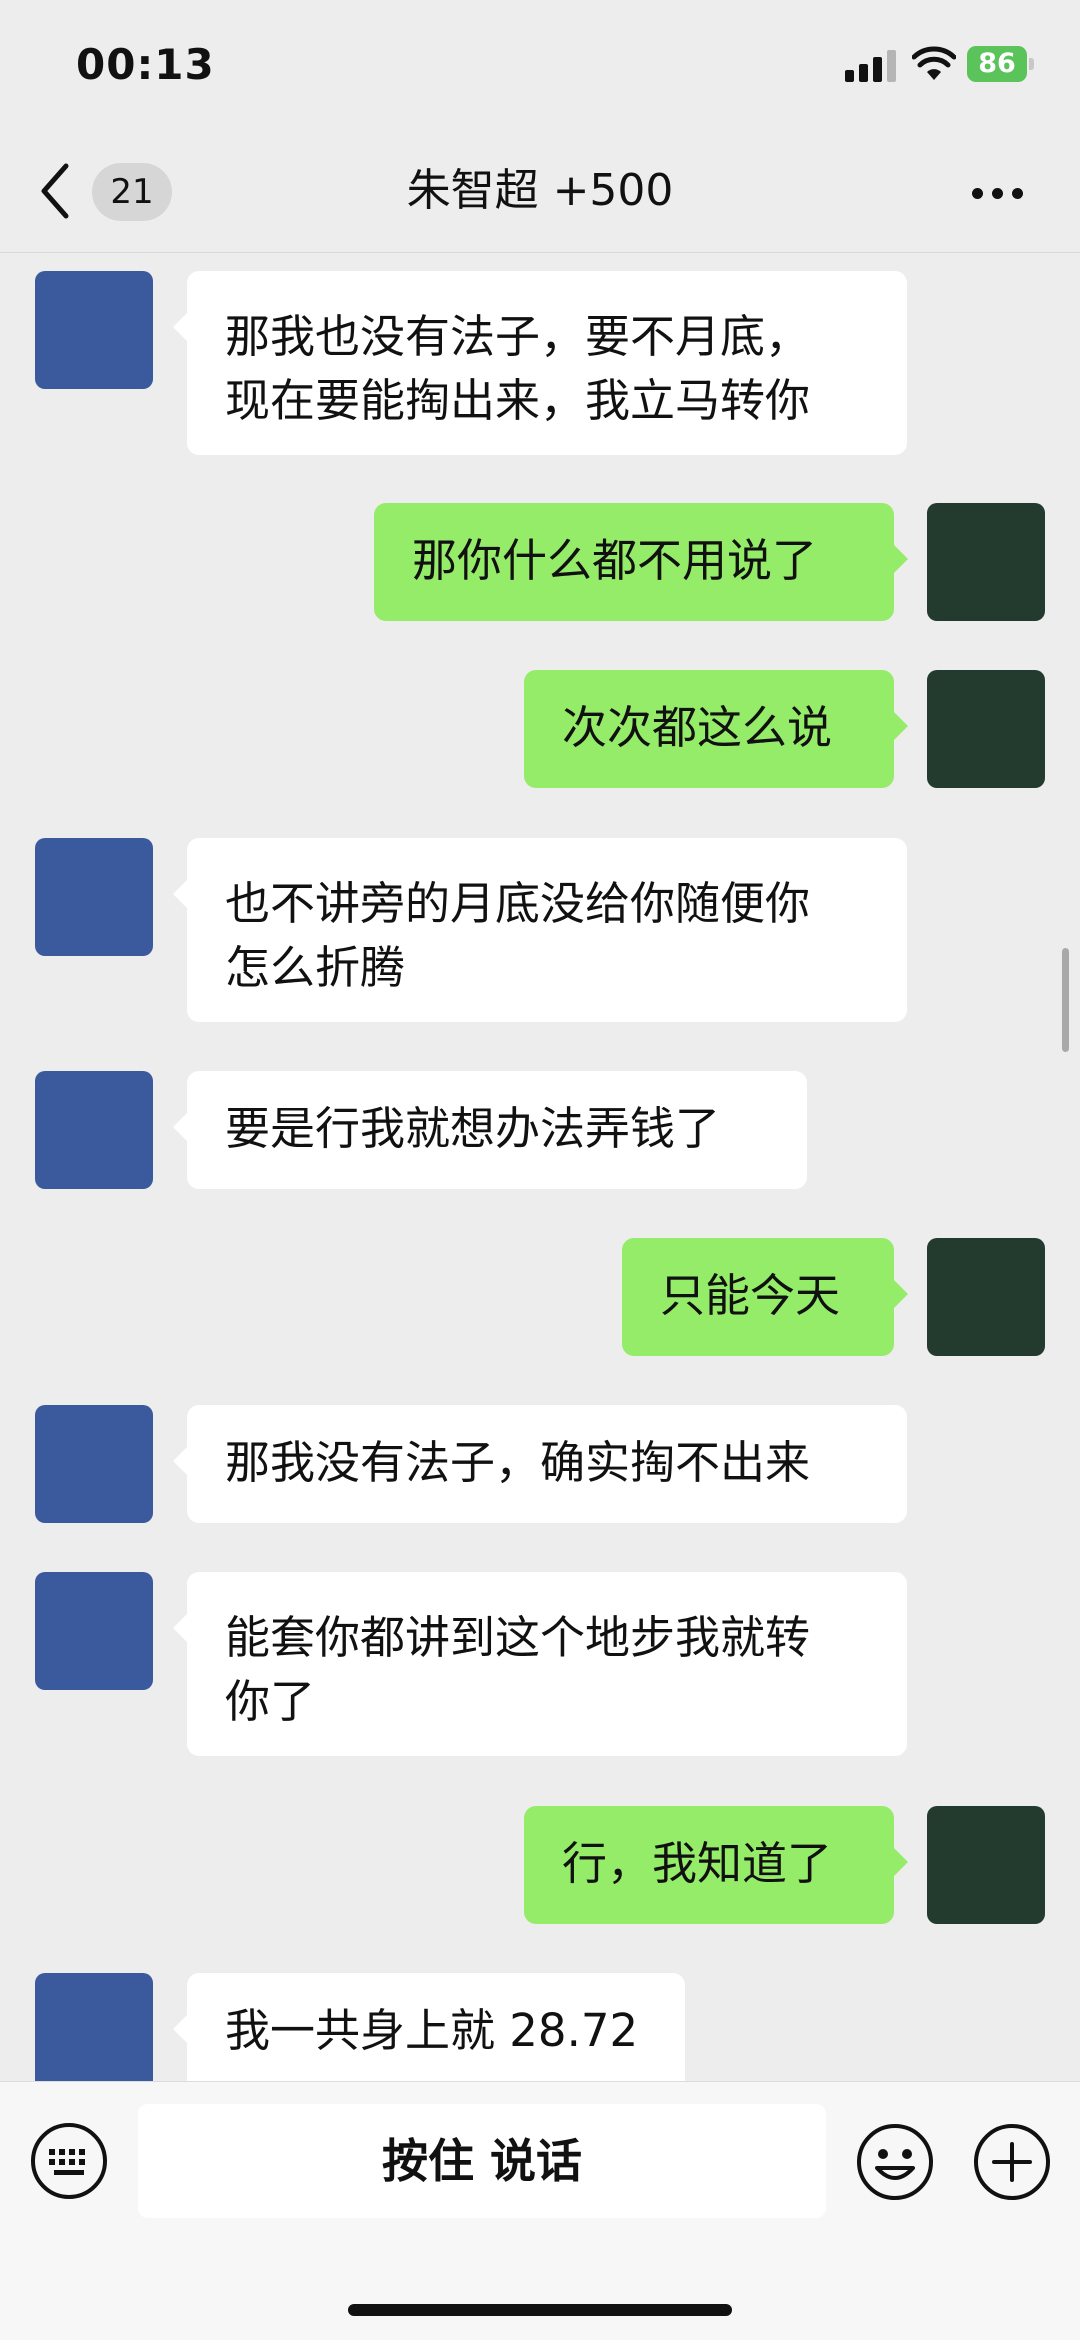  I want to click on message-bubble: 次次都这么说, so click(716, 729).